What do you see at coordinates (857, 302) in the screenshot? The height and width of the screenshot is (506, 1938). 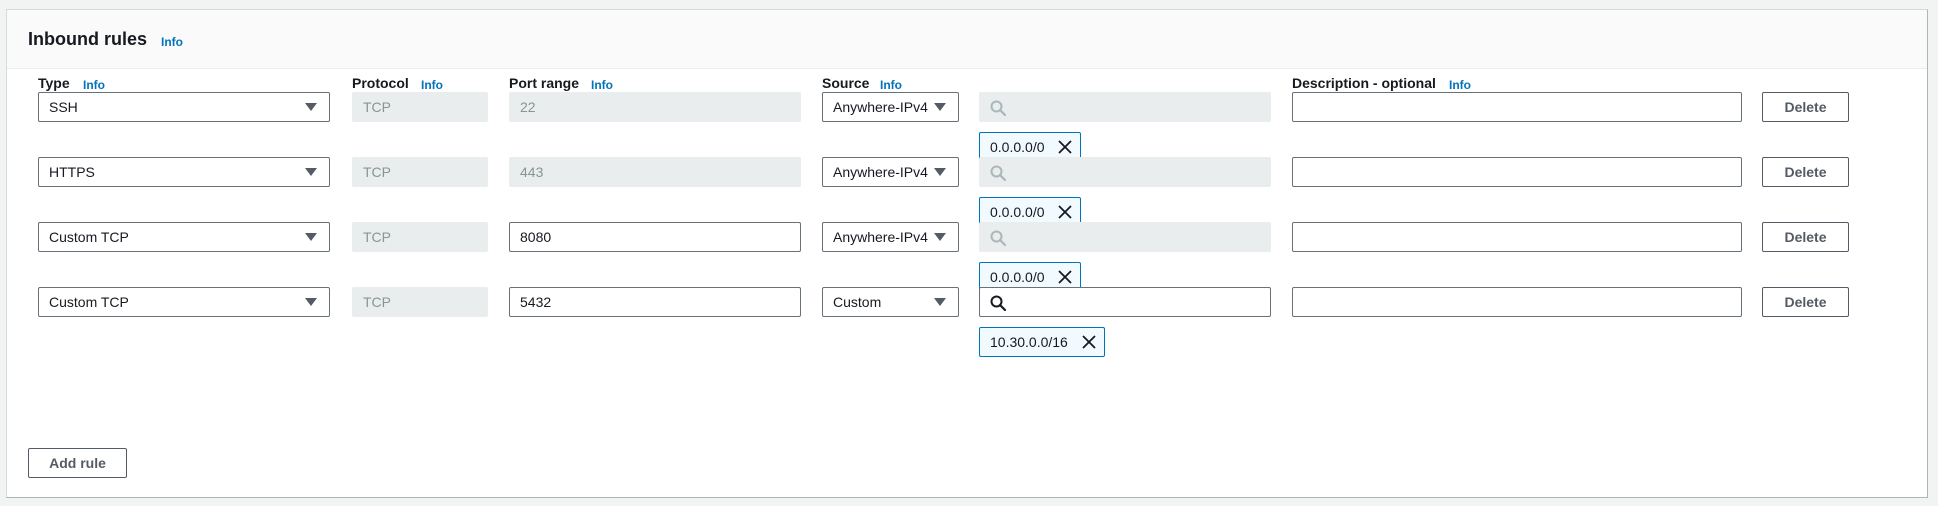 I see `source-select-value: Custom` at bounding box center [857, 302].